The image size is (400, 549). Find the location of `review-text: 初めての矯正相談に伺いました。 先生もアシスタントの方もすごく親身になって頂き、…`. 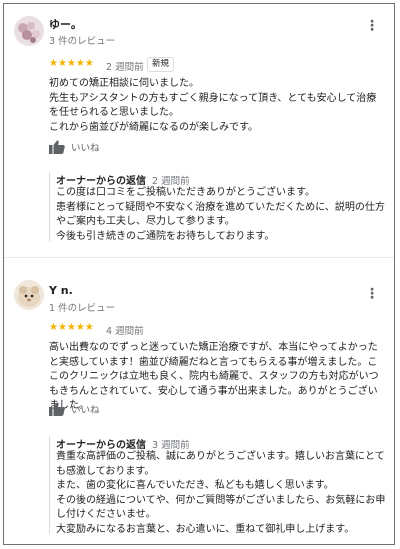

review-text: 初めての矯正相談に伺いました。 先生もアシスタントの方もすごく親身になって頂き、… is located at coordinates (213, 105).